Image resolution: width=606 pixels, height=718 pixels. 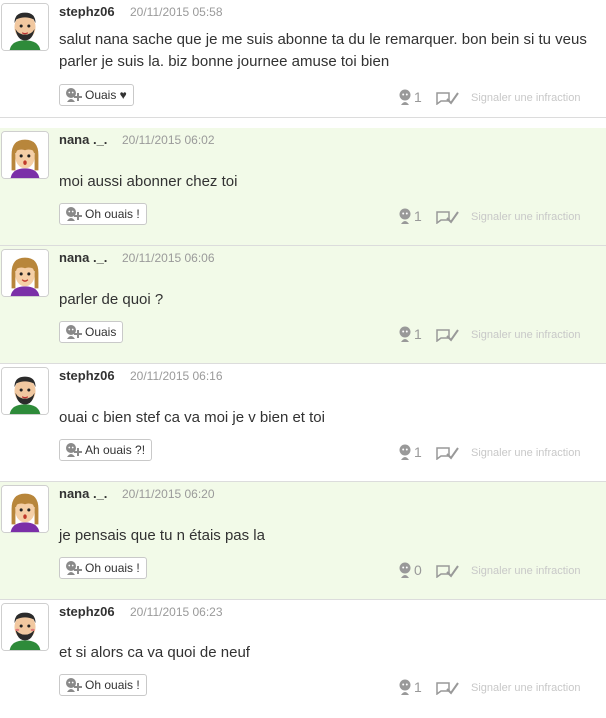 I want to click on reply-text: parler de quoi ?, so click(x=111, y=299).